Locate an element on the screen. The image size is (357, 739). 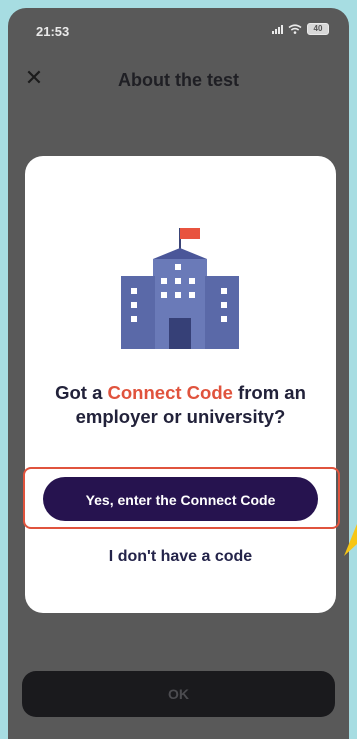
page-title: About the test is located at coordinates (178, 80).